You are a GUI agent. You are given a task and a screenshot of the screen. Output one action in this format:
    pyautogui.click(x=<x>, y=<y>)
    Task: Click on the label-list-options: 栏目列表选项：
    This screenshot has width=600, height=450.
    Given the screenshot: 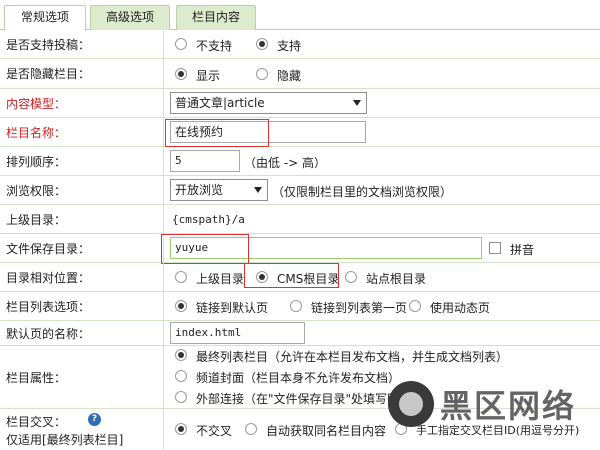 What is the action you would take?
    pyautogui.click(x=48, y=306)
    